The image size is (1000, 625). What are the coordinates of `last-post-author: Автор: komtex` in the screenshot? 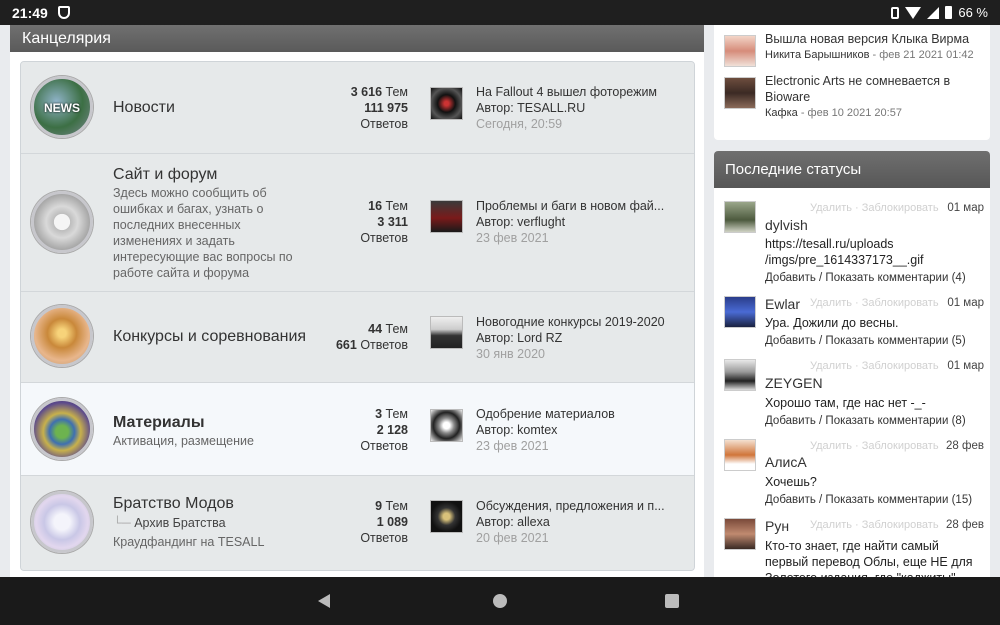 It's located at (581, 430).